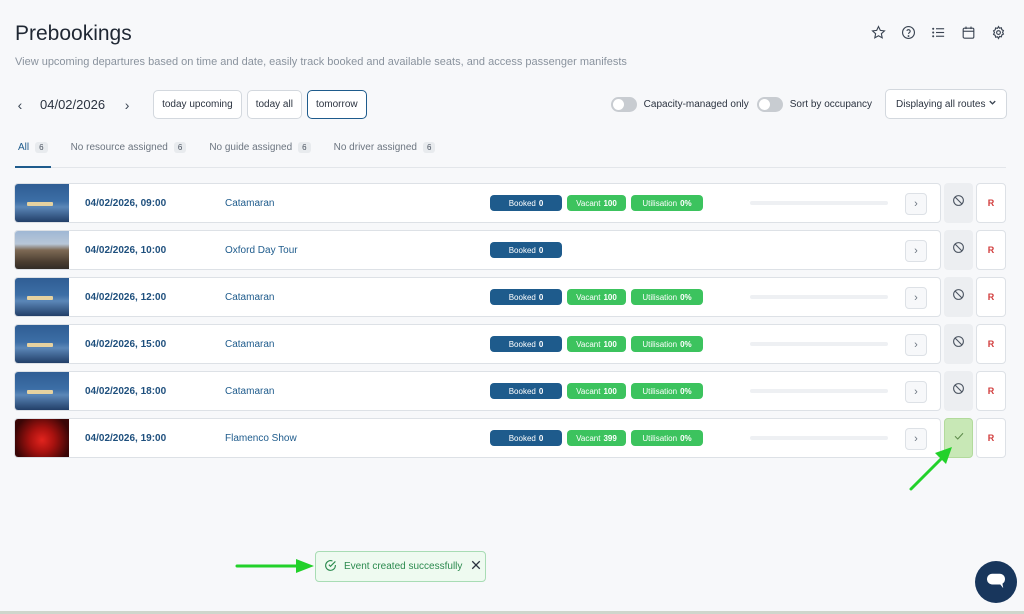 Image resolution: width=1024 pixels, height=614 pixels. What do you see at coordinates (769, 104) in the screenshot?
I see `sort-occupancy-toggle` at bounding box center [769, 104].